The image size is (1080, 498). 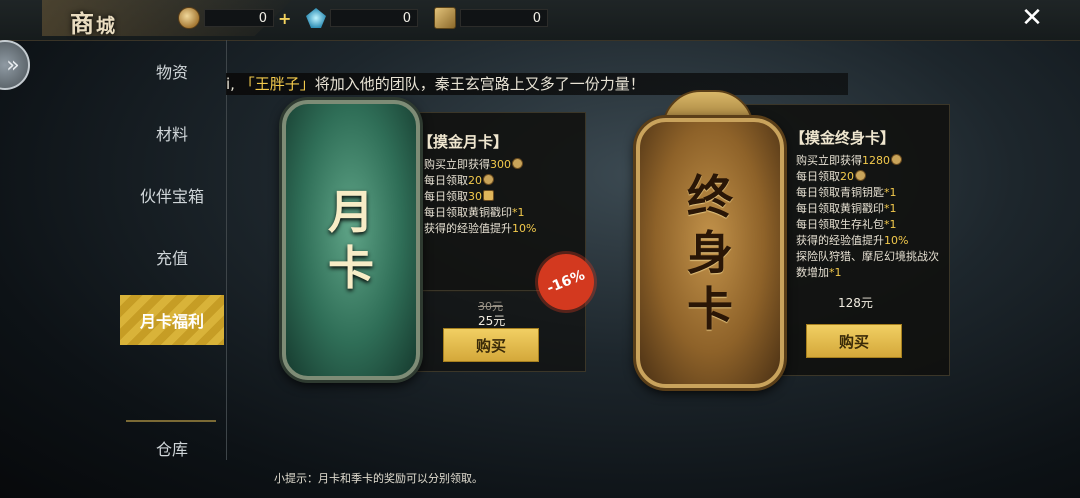 I want to click on perk-item: 每日领取30, so click(x=480, y=197).